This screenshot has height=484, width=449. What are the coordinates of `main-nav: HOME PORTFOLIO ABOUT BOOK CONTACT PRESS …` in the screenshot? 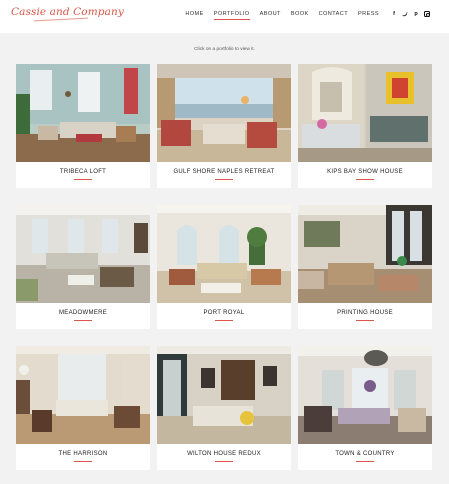 It's located at (307, 15).